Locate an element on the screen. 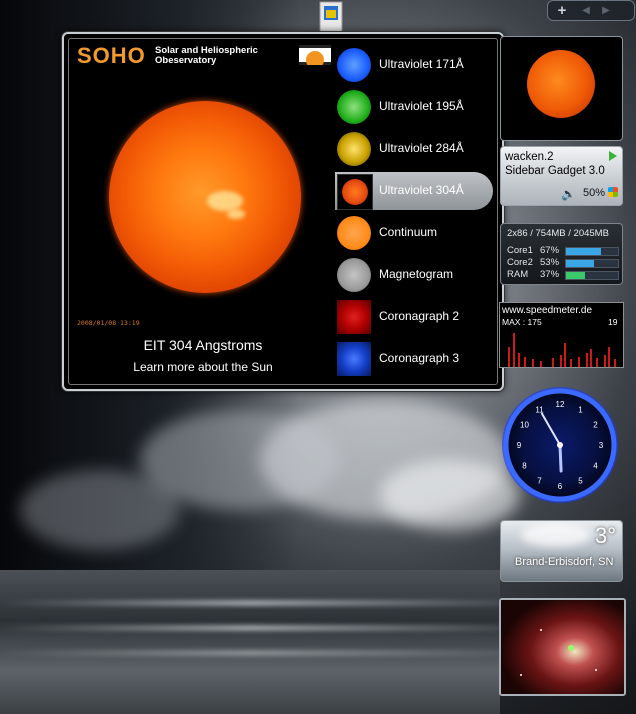  list-item-selected: Ultraviolet 304Å is located at coordinates (414, 191).